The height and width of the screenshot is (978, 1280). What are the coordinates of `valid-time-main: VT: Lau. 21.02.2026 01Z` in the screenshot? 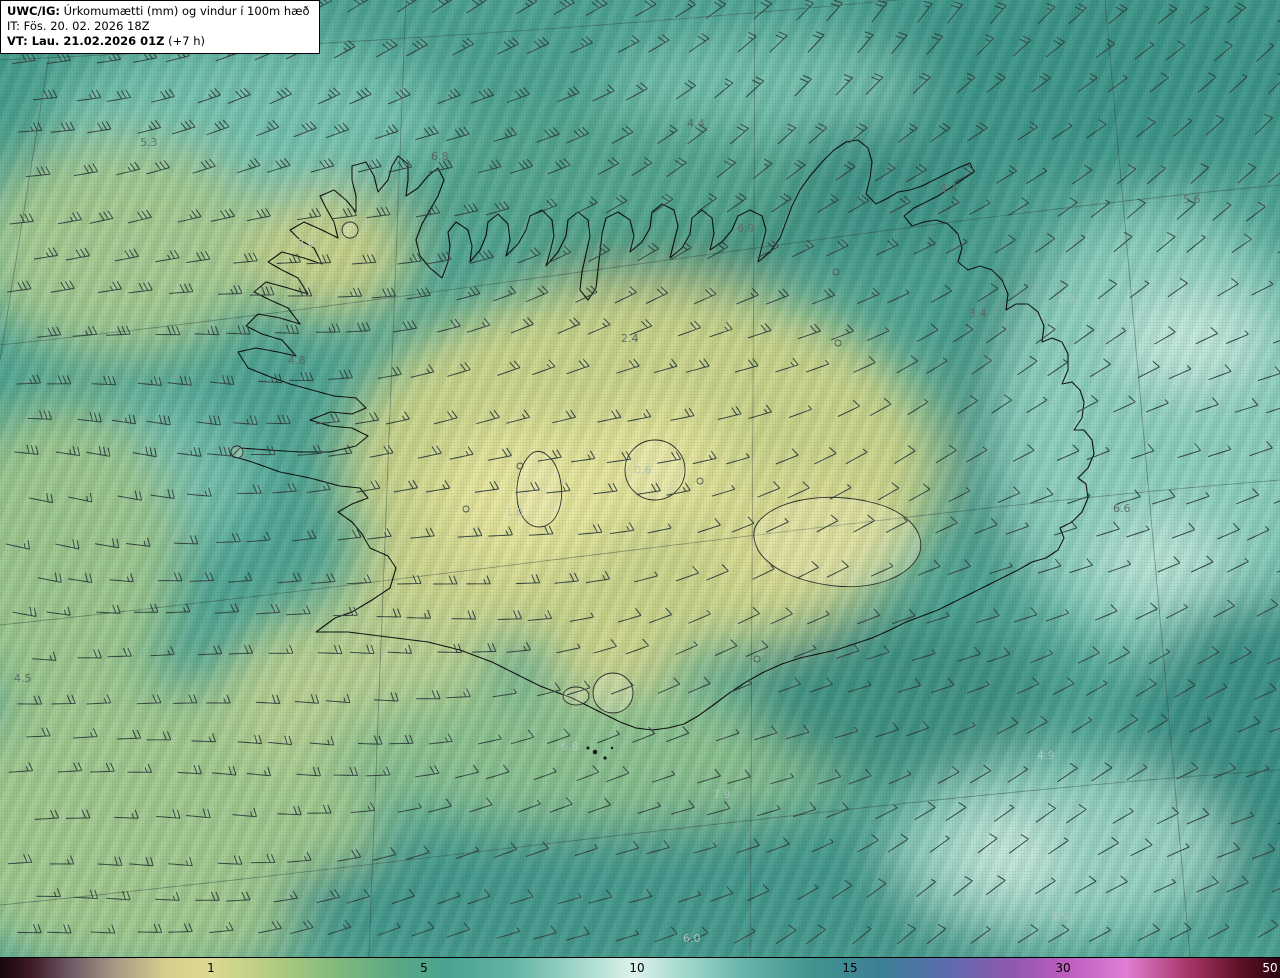 It's located at (86, 40).